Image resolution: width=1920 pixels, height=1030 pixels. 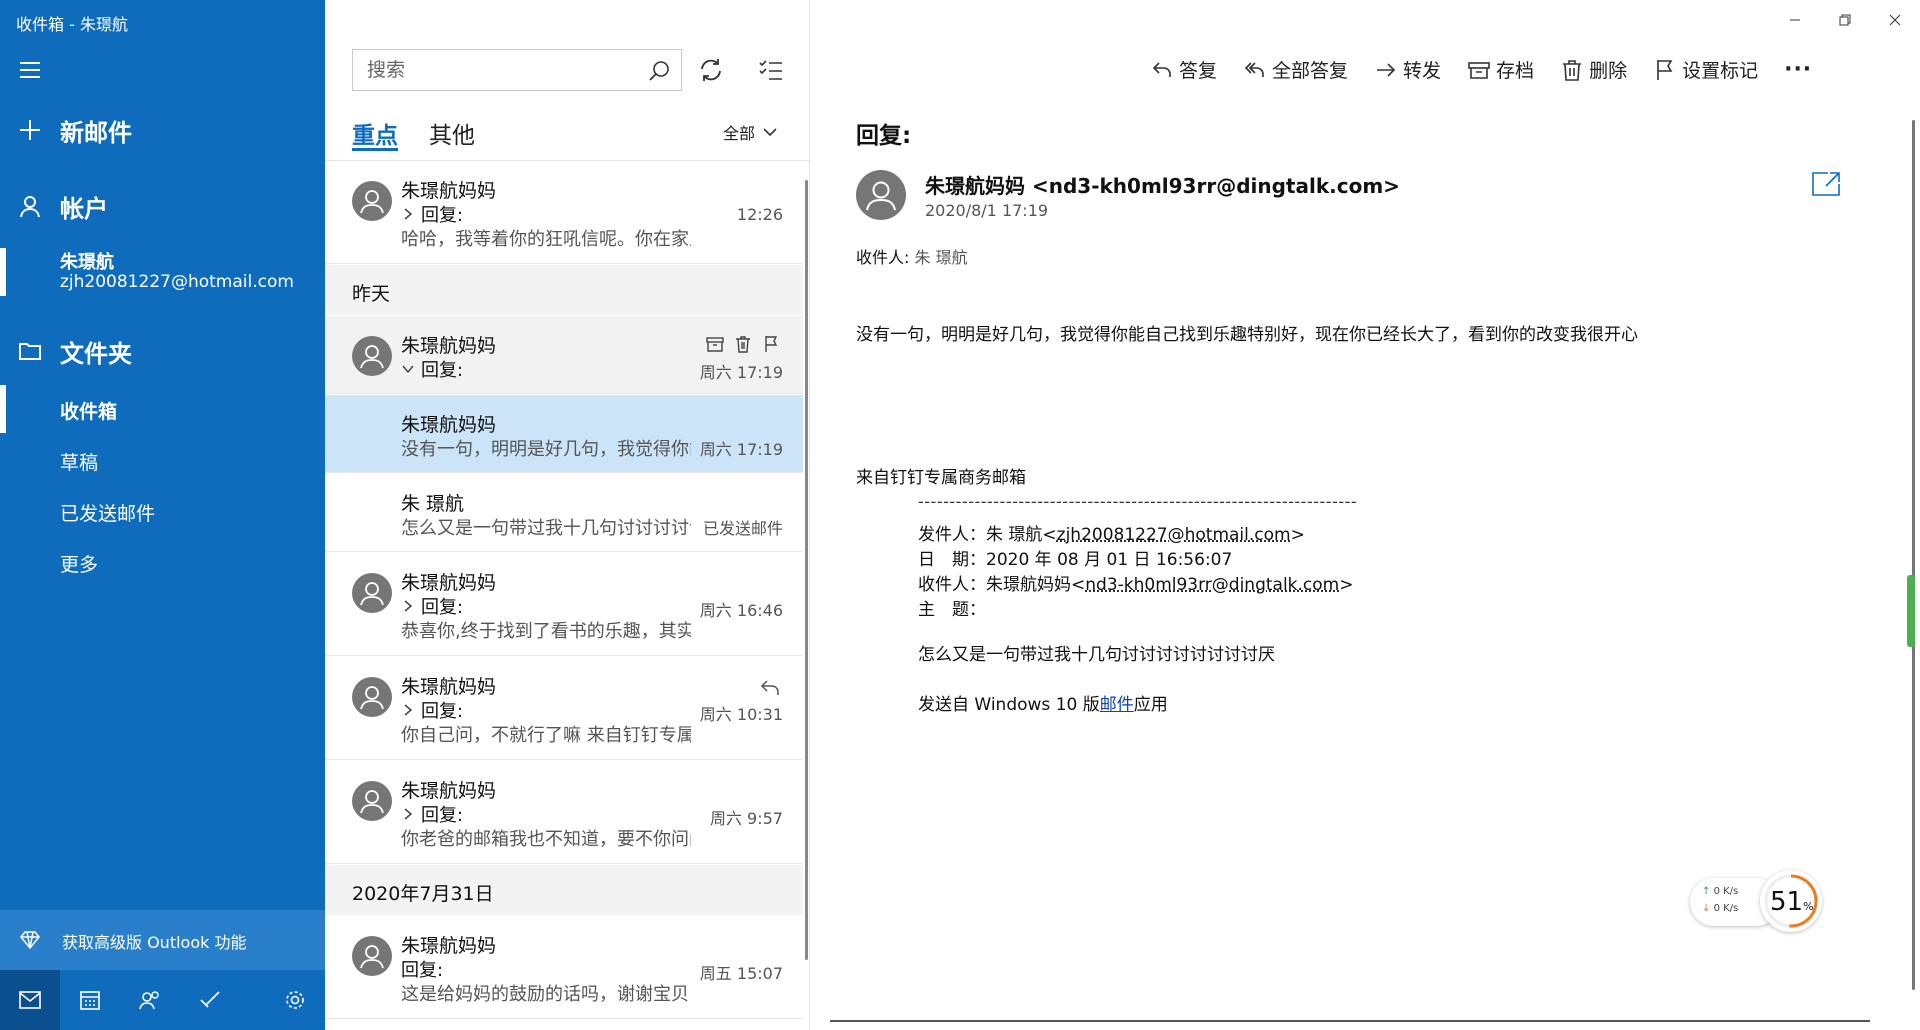 What do you see at coordinates (1826, 184) in the screenshot?
I see `popout-icon` at bounding box center [1826, 184].